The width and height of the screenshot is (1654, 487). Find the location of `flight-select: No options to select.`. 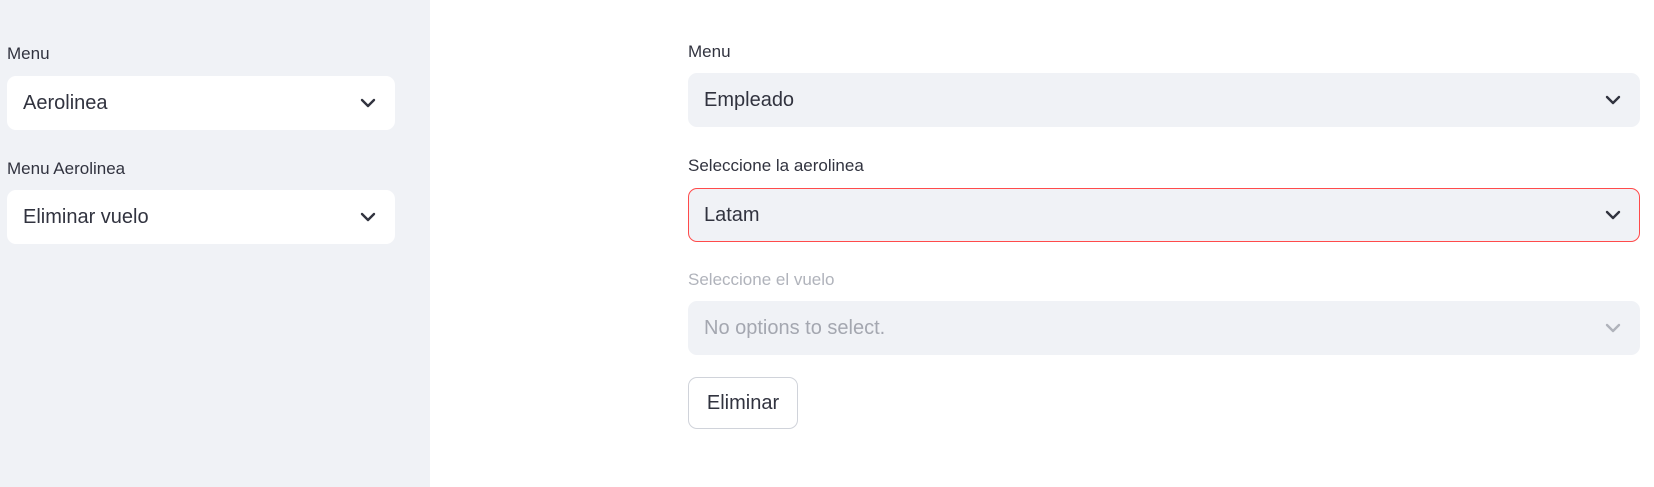

flight-select: No options to select. is located at coordinates (1164, 328).